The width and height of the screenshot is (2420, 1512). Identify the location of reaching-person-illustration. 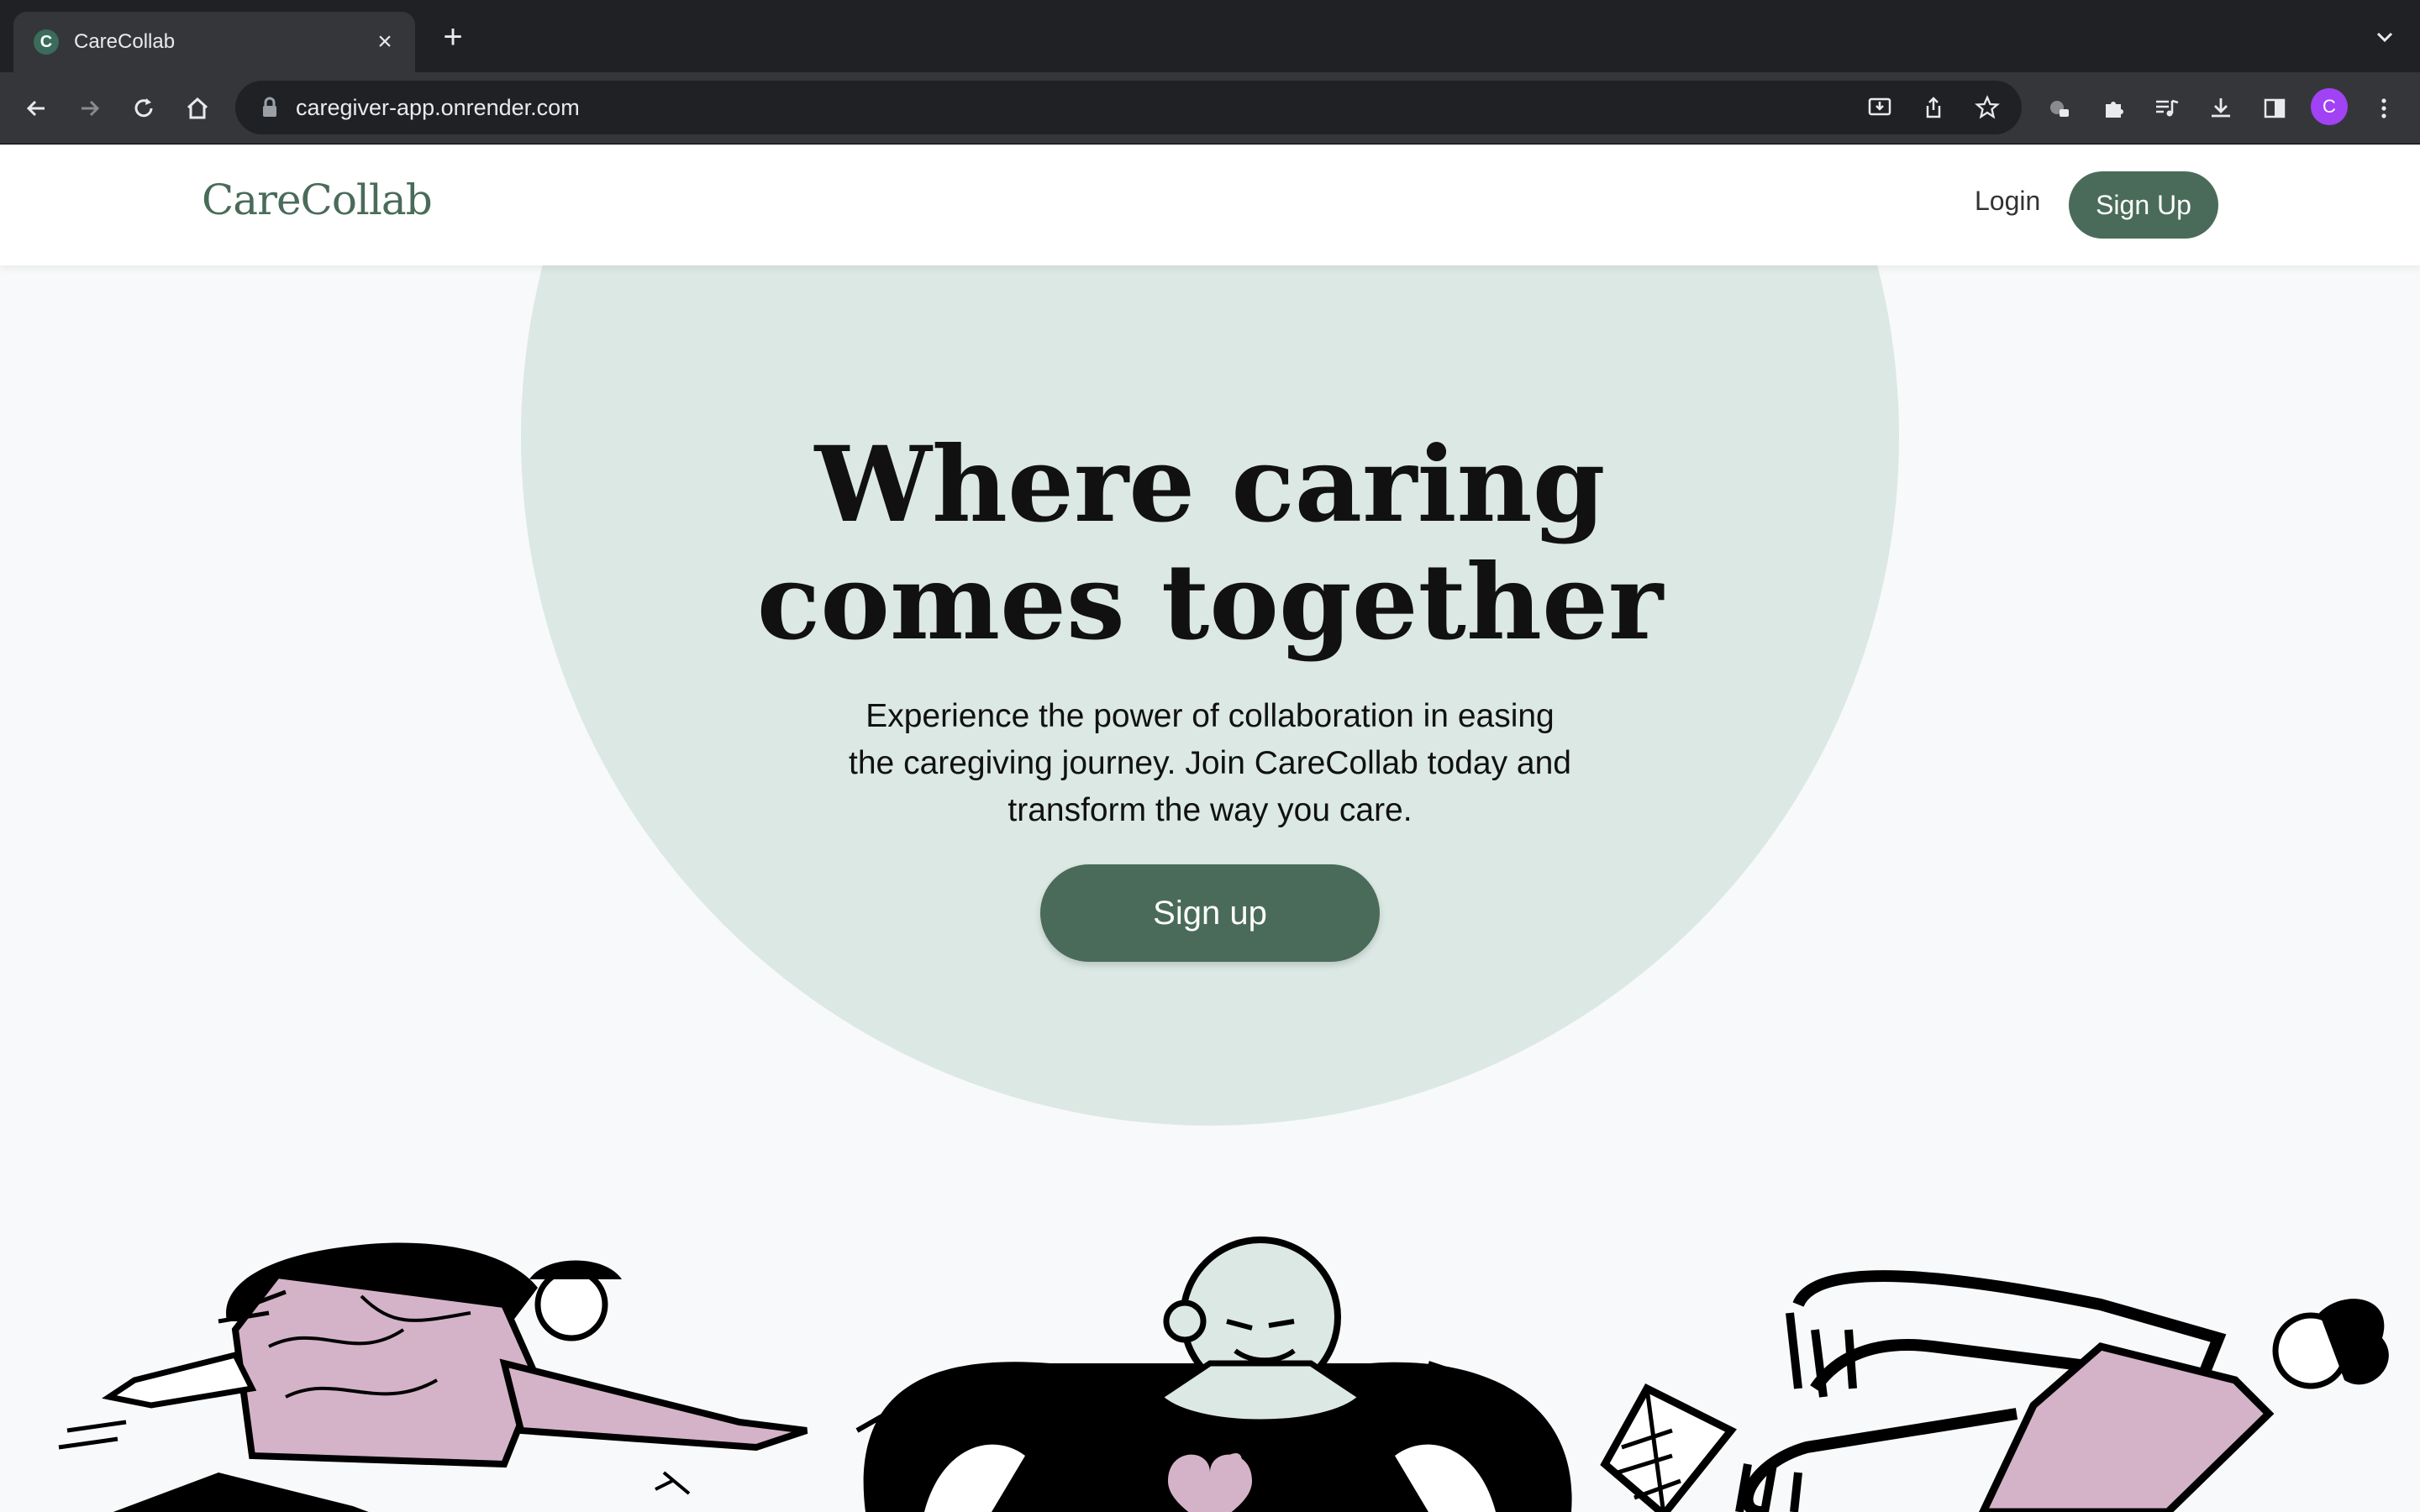
(2062, 1391).